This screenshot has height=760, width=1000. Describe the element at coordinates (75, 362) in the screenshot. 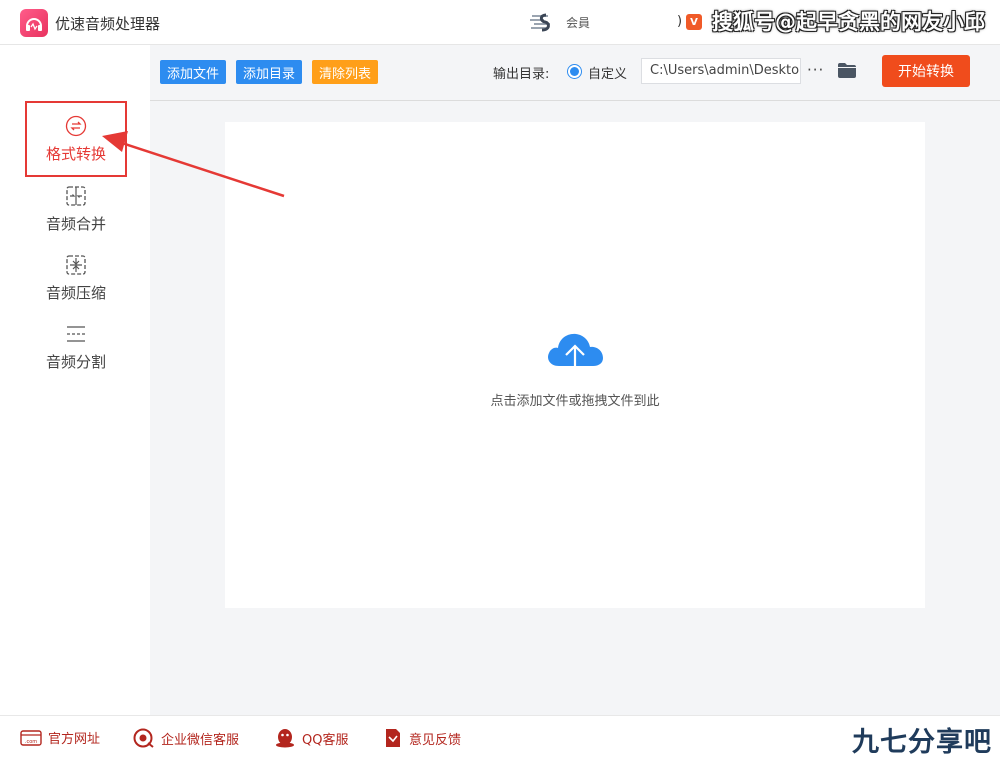

I see `sidebar-item-label: 音频分割` at that location.